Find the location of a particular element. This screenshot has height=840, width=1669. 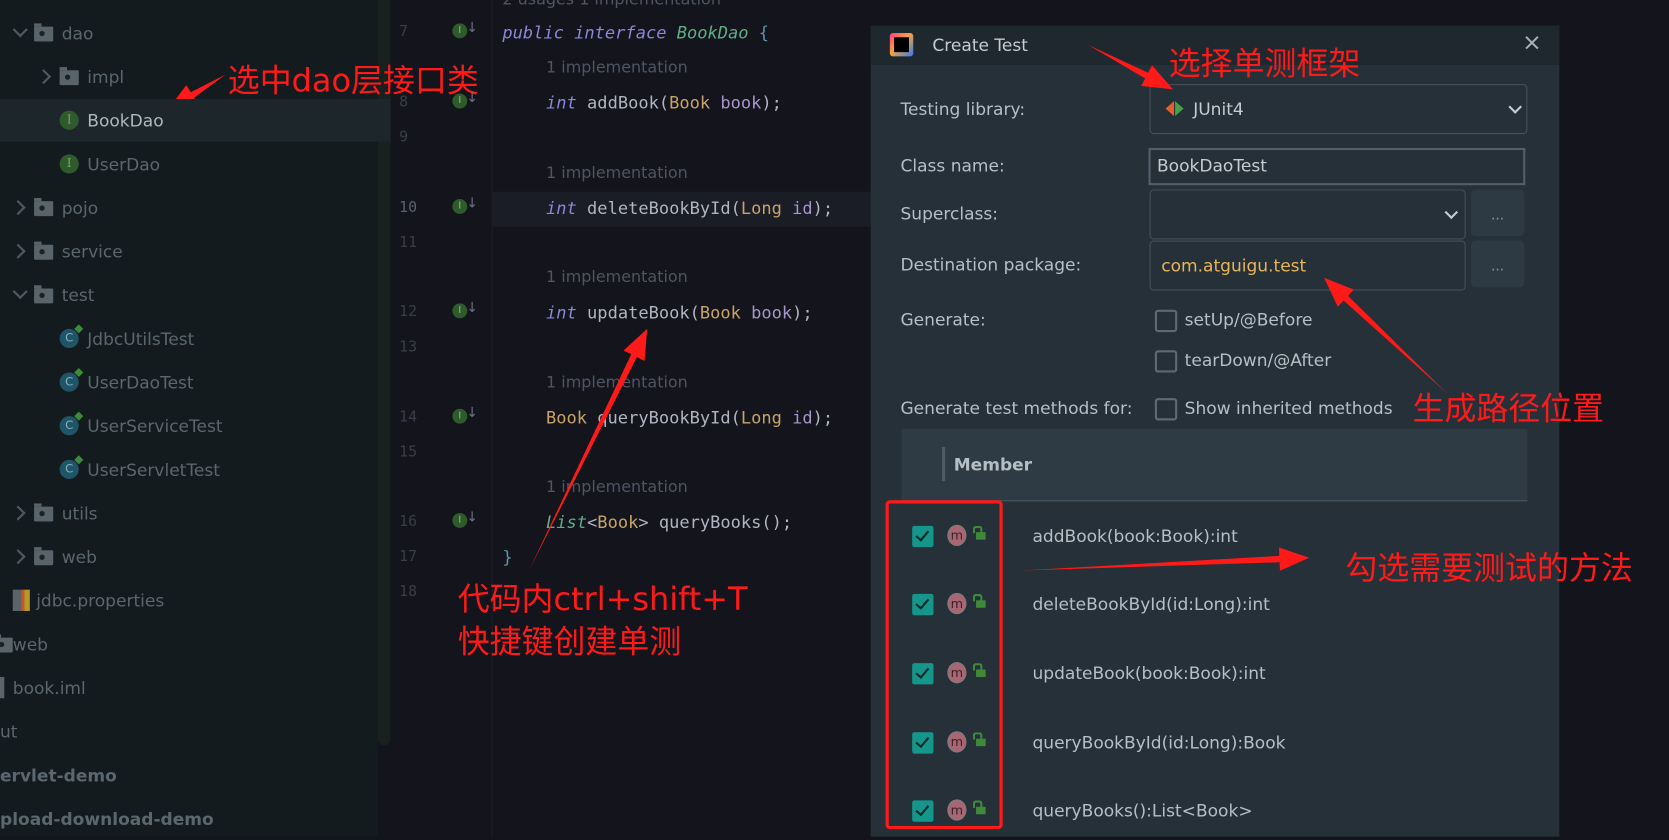

tree-item-label: pload-download-demo is located at coordinates (107, 818).